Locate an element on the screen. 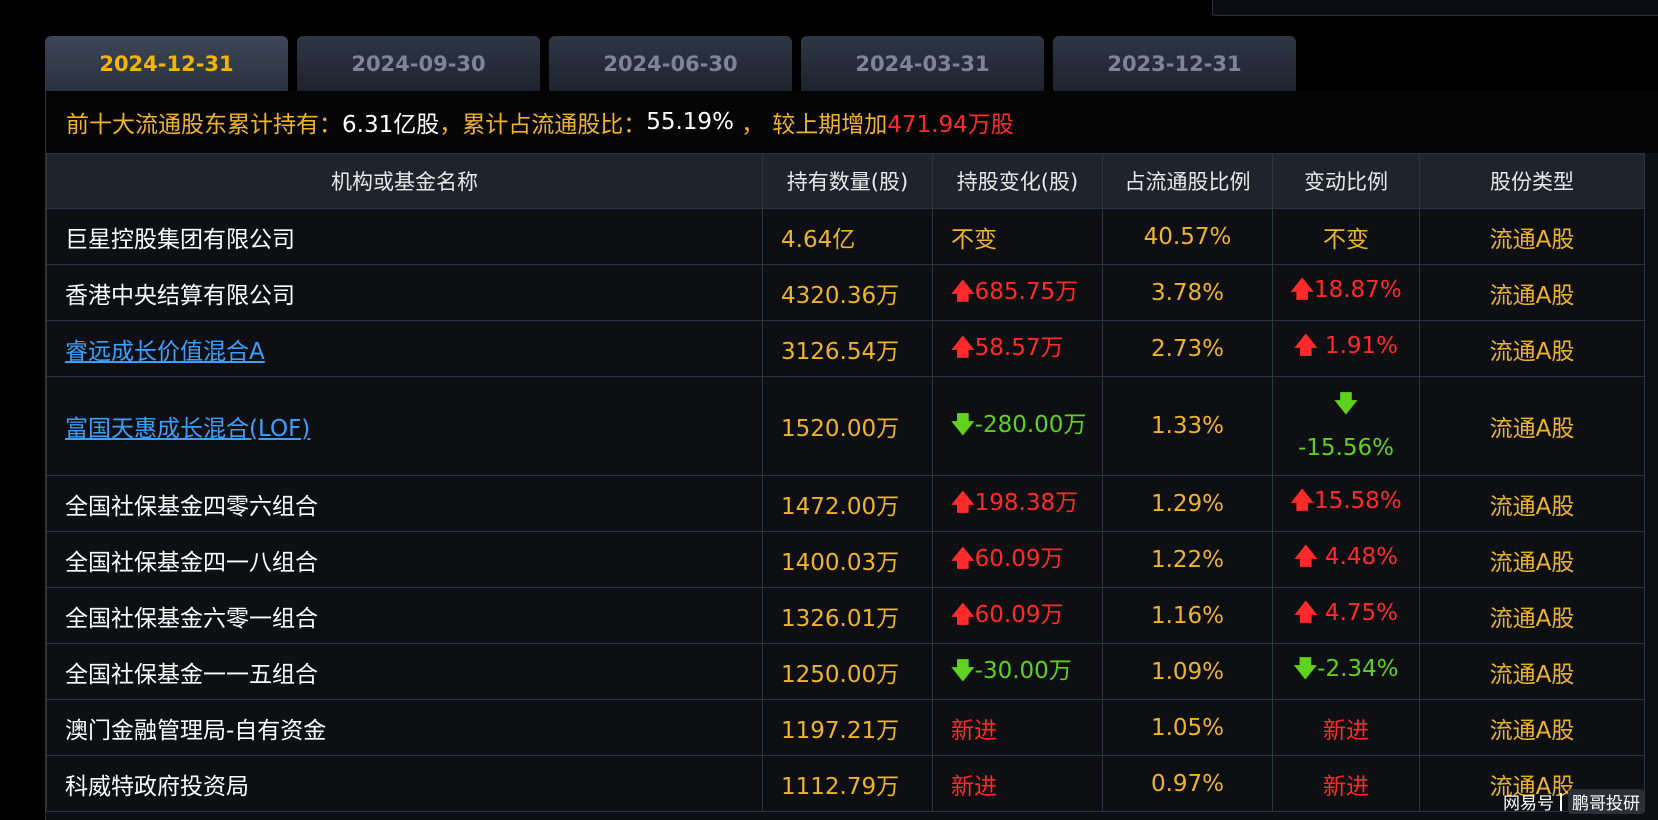 The width and height of the screenshot is (1658, 820). tab-2024-03-31: 2024-03-31 is located at coordinates (922, 63).